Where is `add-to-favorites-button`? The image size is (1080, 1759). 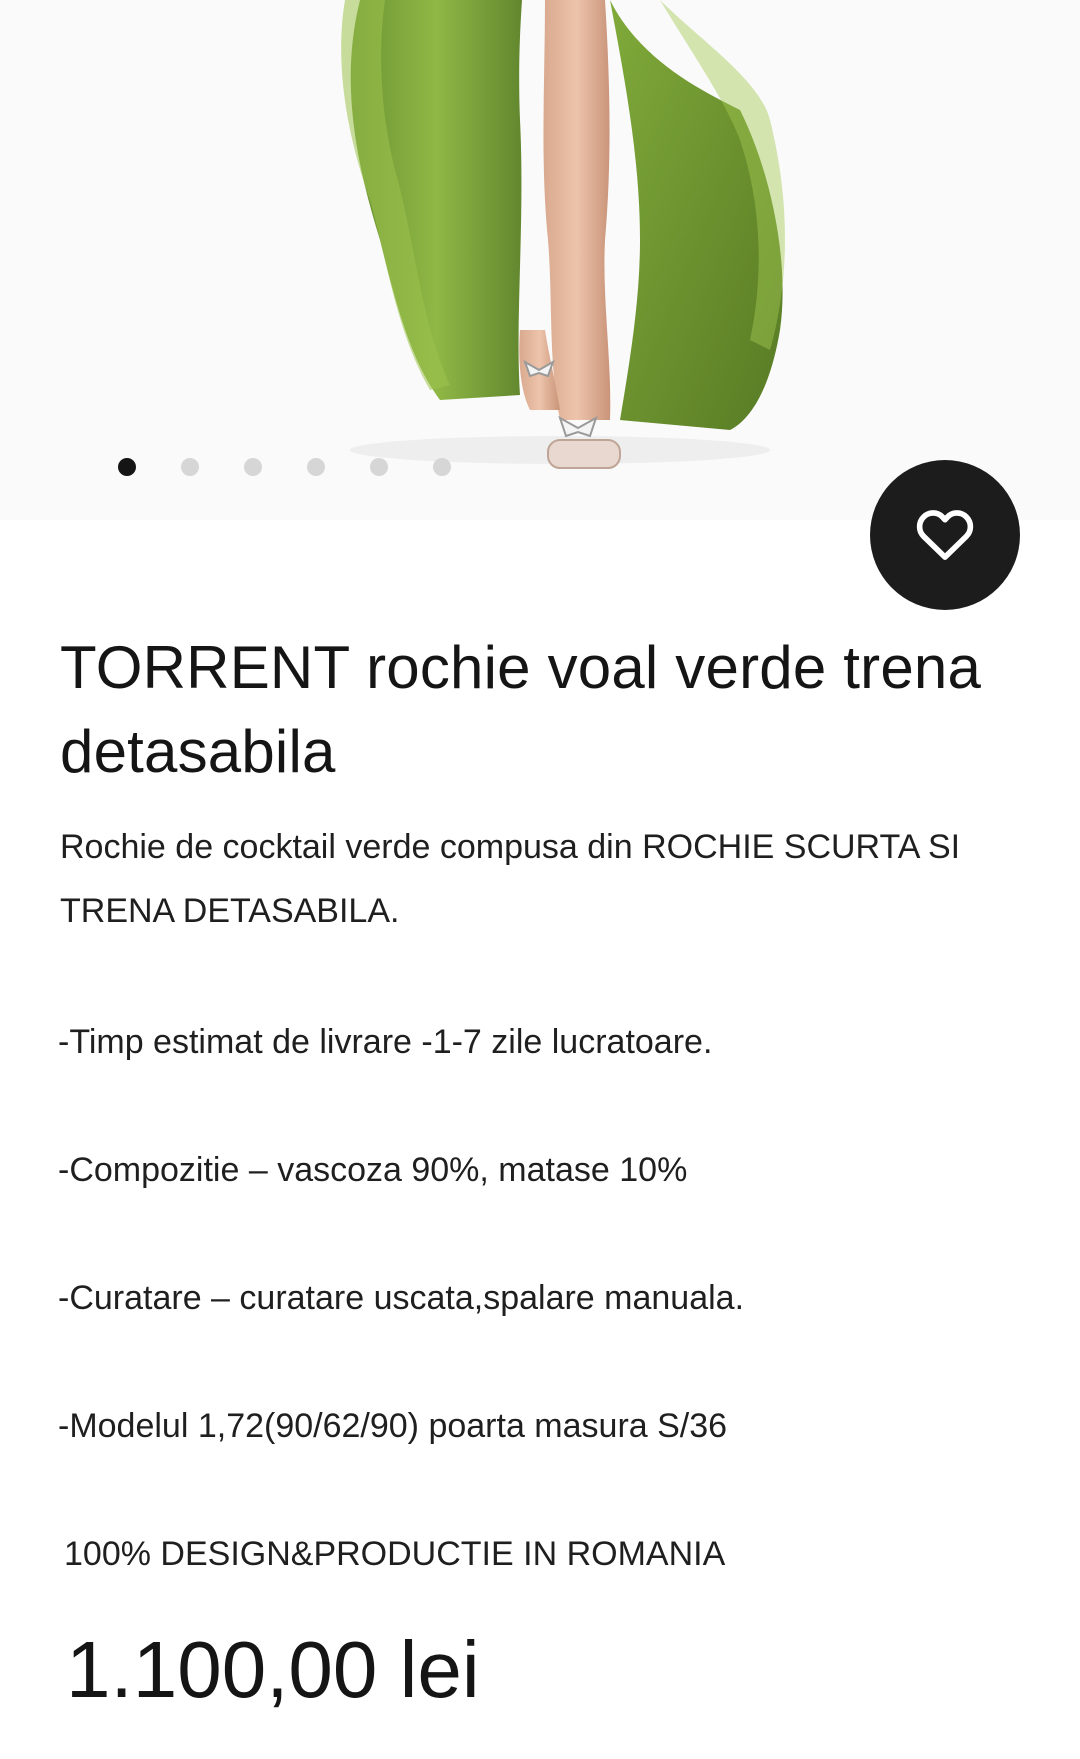 add-to-favorites-button is located at coordinates (945, 535).